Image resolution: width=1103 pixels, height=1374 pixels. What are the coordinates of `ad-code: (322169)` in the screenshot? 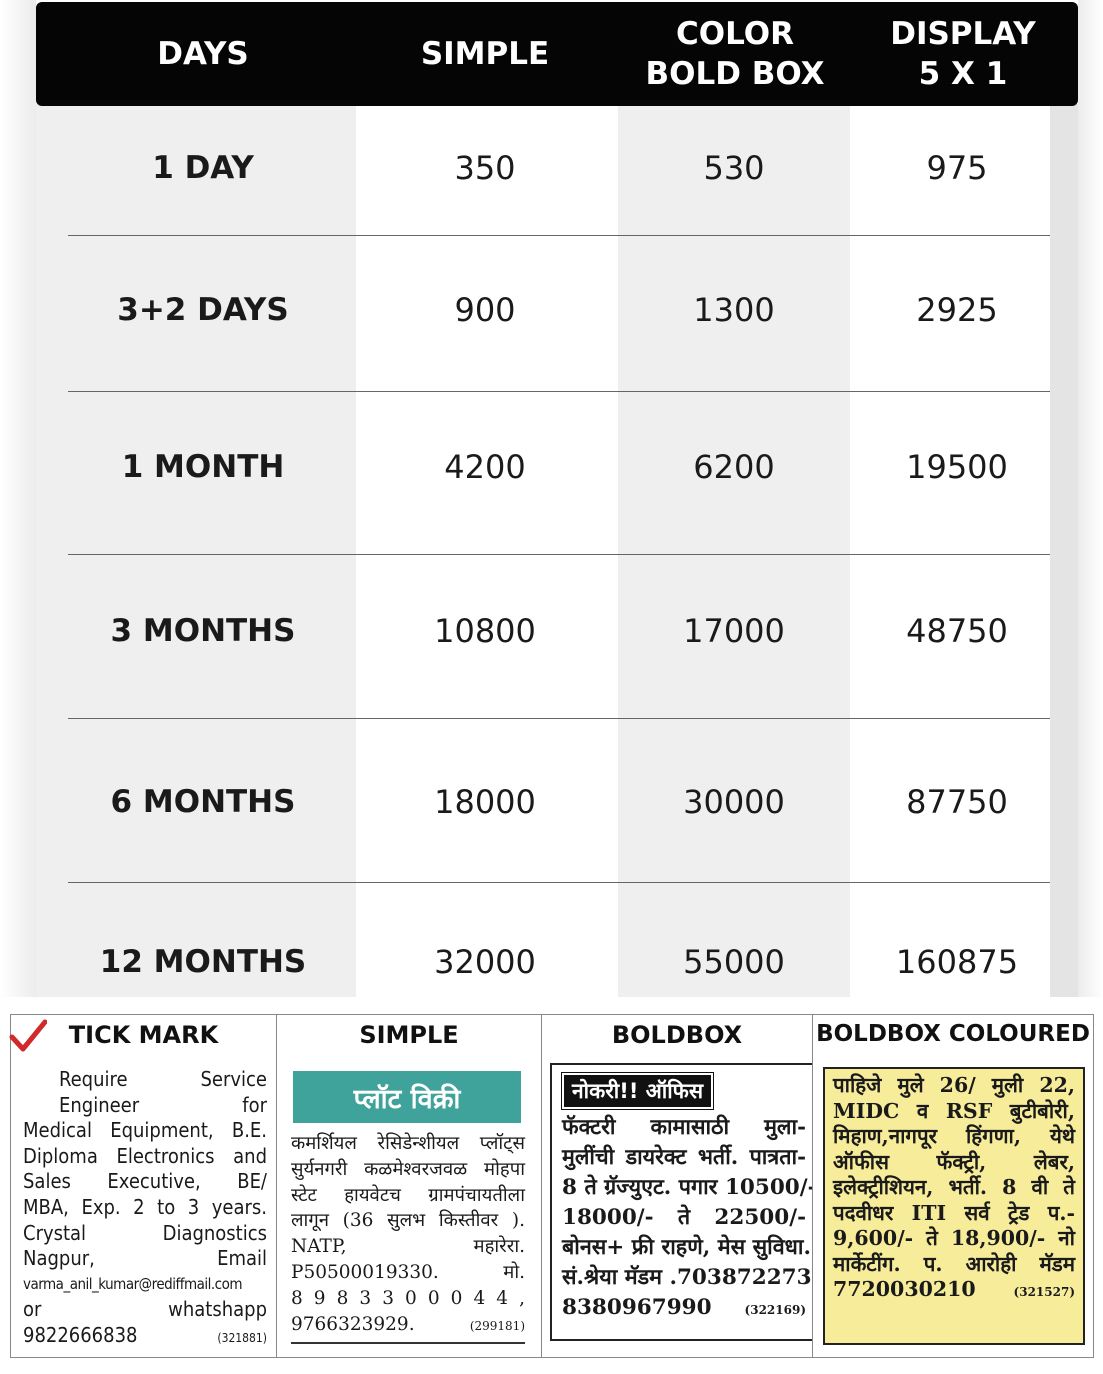 It's located at (775, 1310).